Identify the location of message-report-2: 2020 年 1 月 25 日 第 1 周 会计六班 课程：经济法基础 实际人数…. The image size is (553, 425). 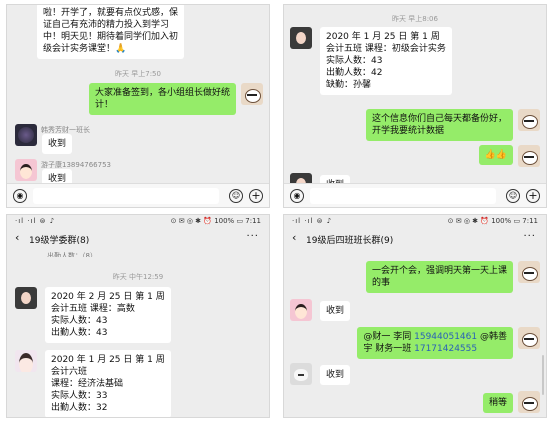
(93, 383).